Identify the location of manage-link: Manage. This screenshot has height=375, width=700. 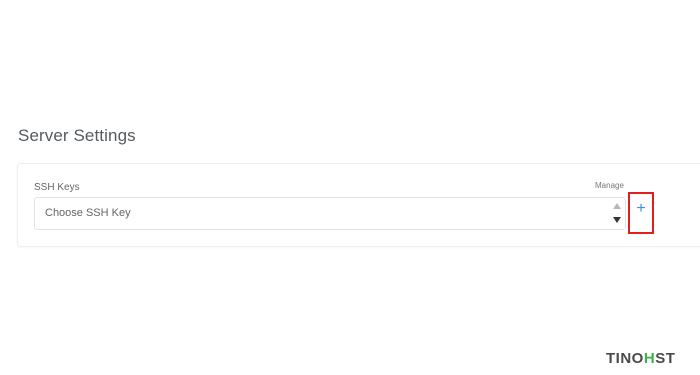
(609, 185).